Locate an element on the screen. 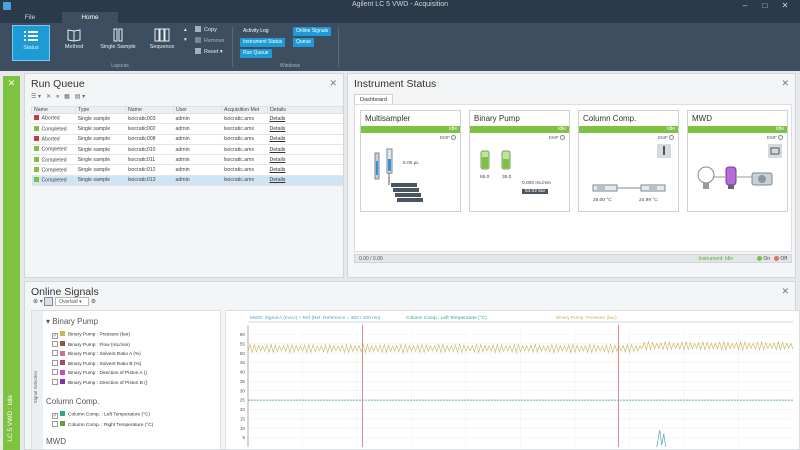  online-signals-close-icon: ✕ is located at coordinates (785, 291).